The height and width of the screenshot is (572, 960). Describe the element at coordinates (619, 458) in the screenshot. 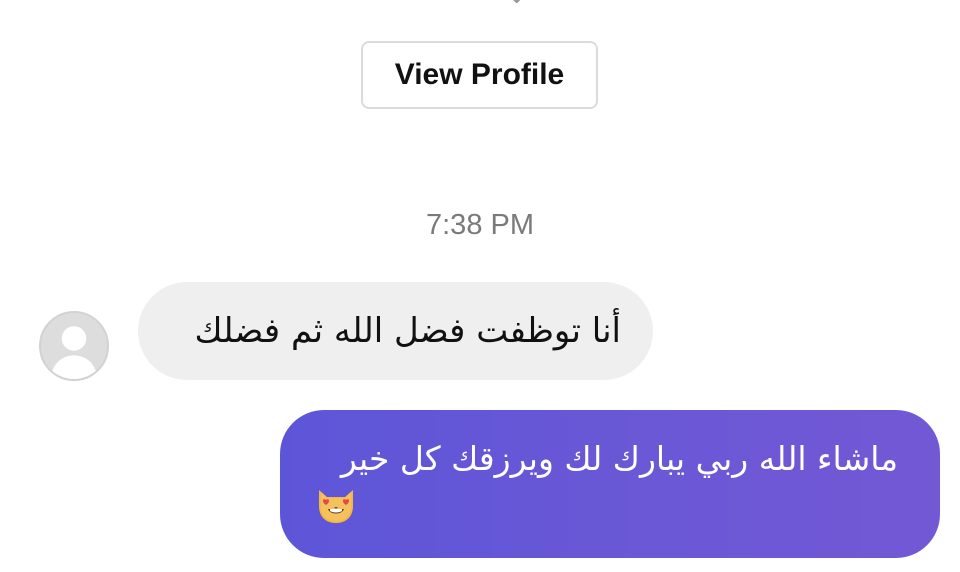

I see `outgoing-message-text: ماشاء الله ربي يبارك لك ويرزقك كل خير` at that location.